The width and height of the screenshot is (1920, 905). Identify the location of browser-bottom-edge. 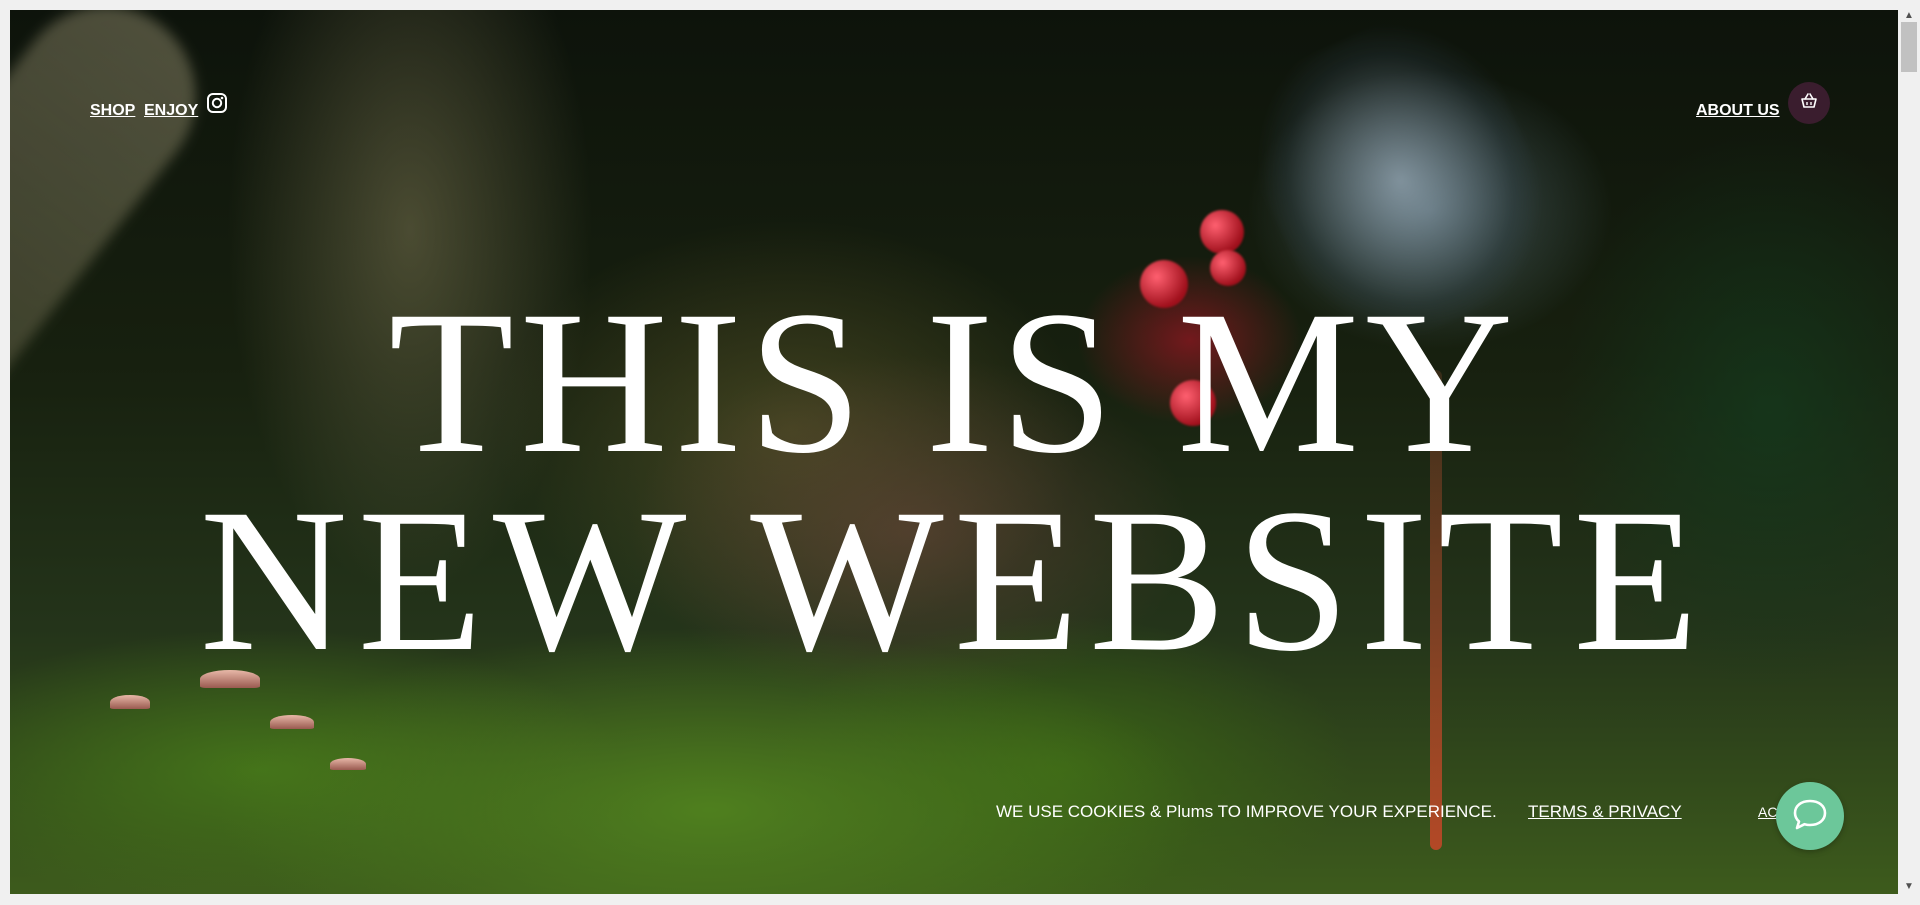
(960, 899).